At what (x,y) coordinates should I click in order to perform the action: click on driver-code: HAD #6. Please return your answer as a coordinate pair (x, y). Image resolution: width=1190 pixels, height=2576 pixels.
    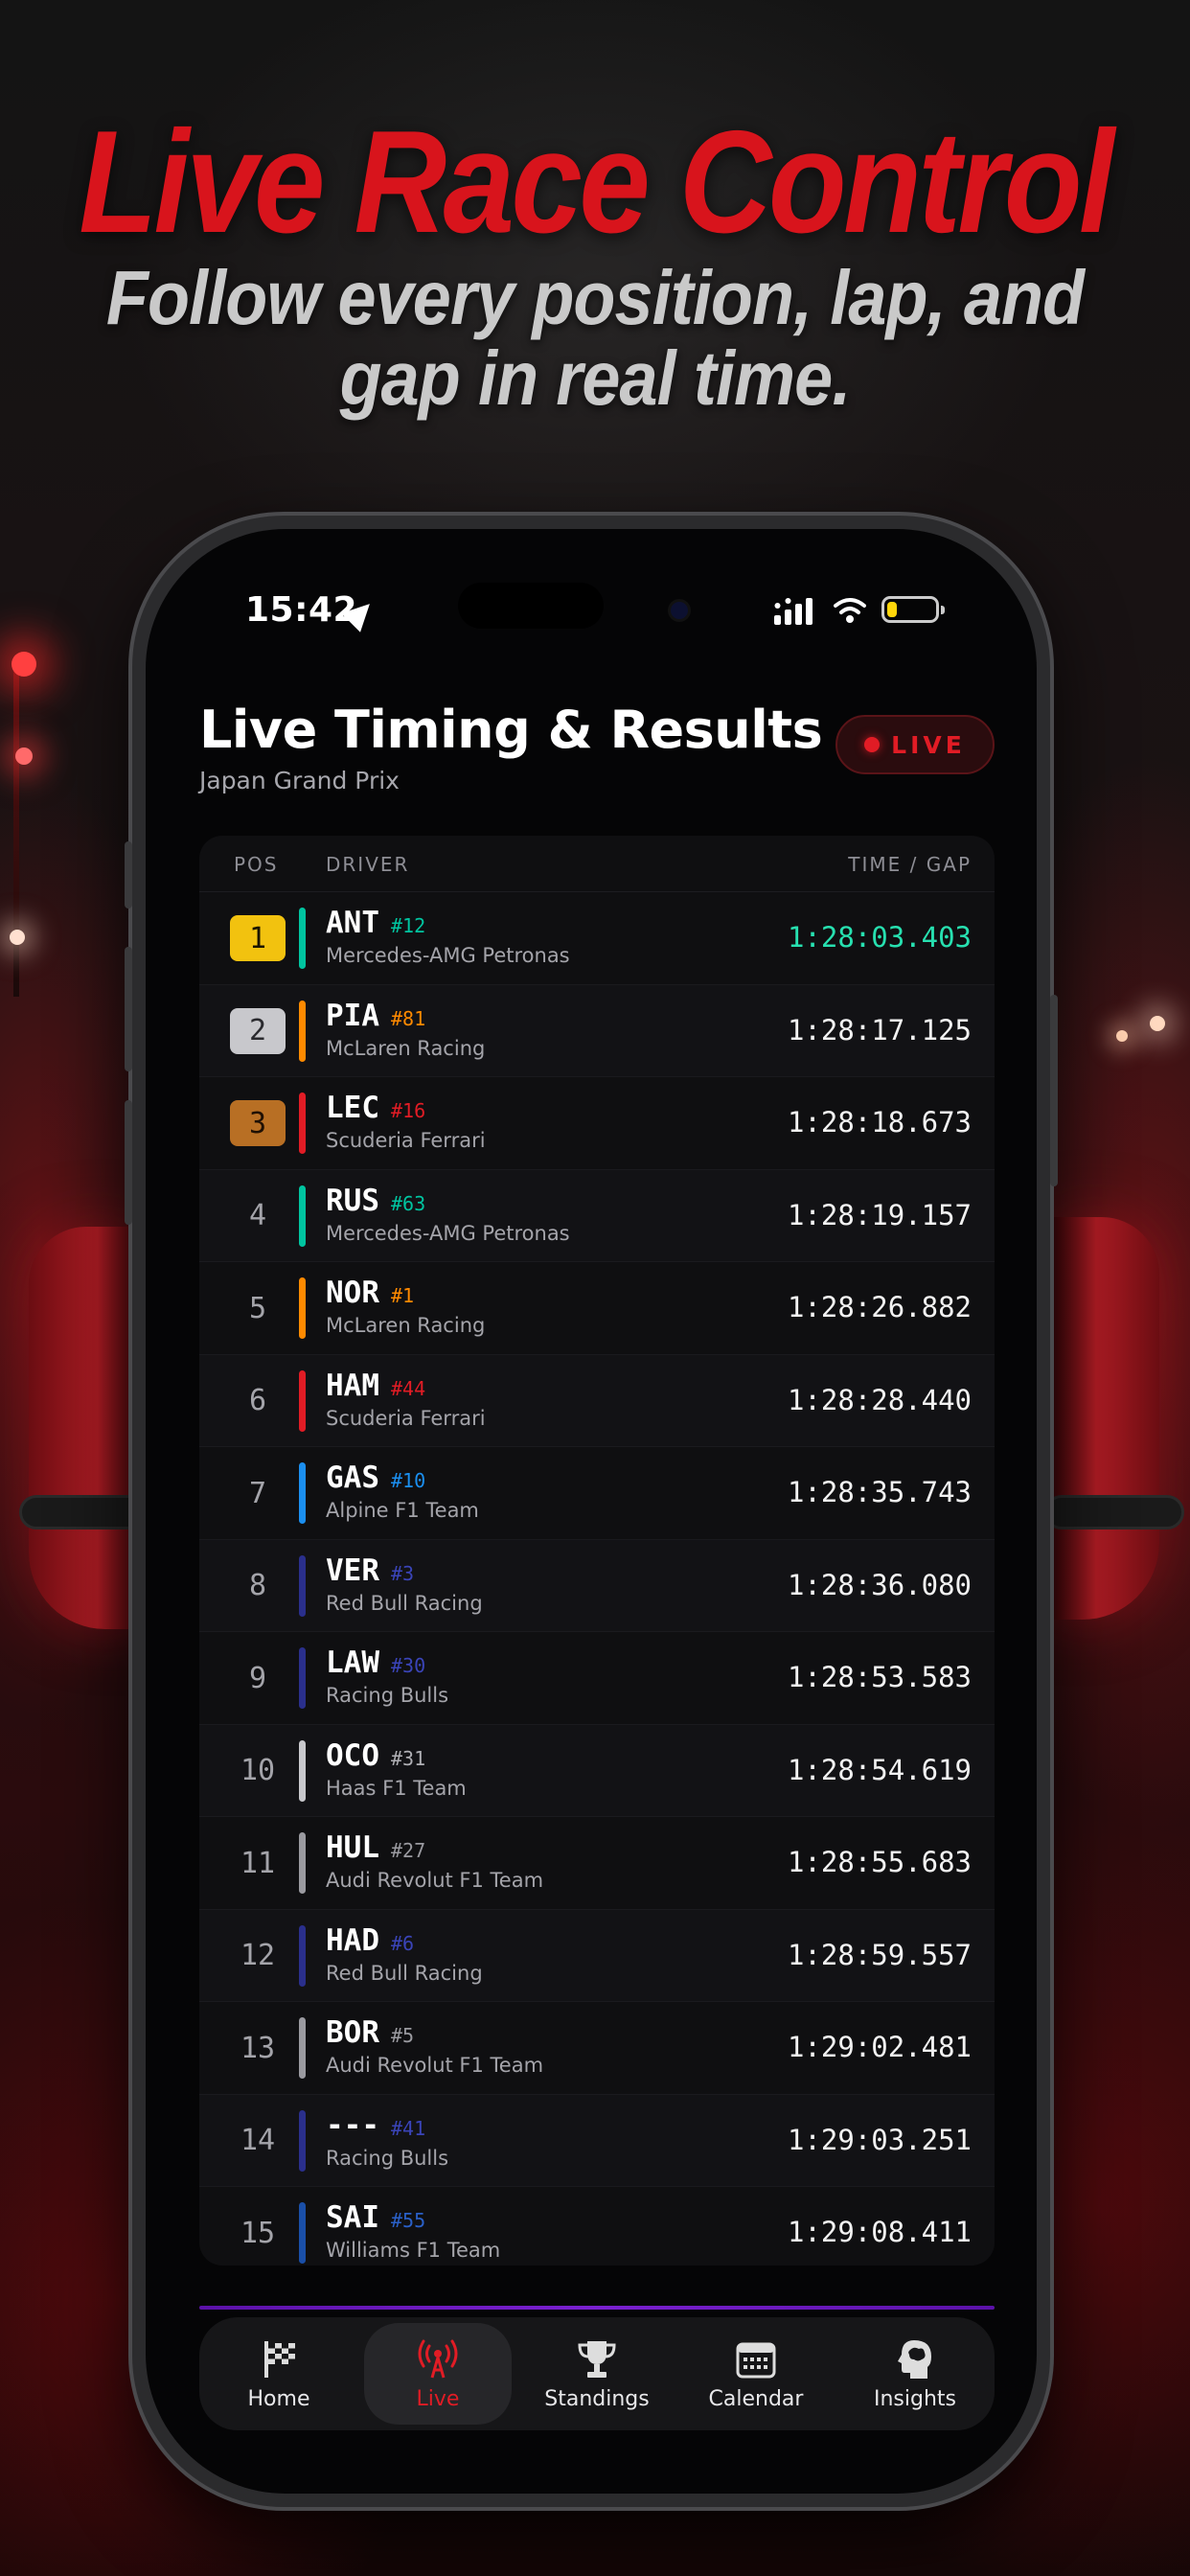
    Looking at the image, I should click on (370, 1940).